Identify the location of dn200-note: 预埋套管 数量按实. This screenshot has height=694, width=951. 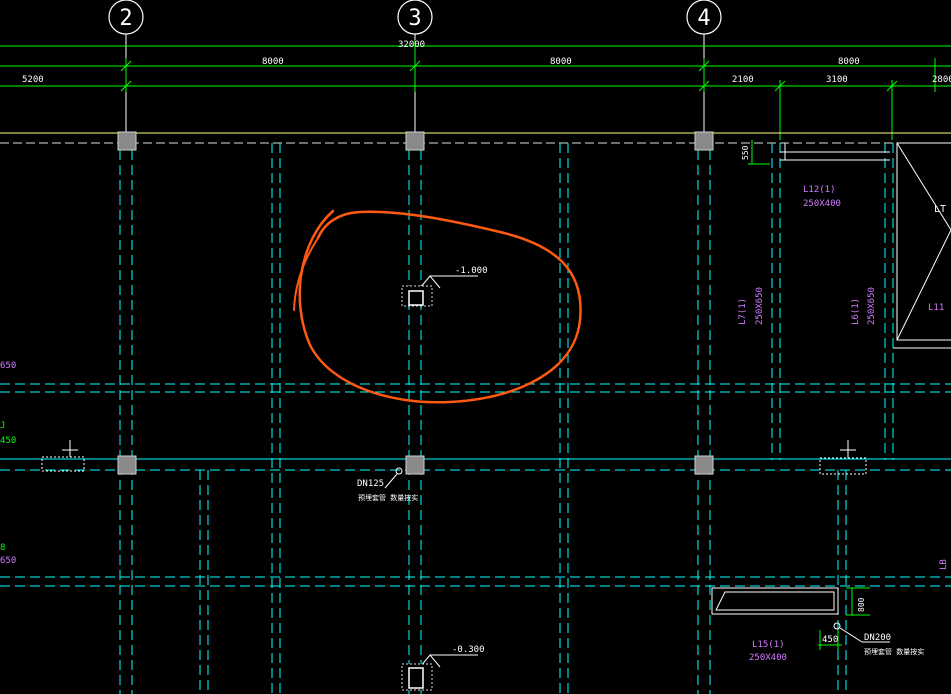
(894, 651).